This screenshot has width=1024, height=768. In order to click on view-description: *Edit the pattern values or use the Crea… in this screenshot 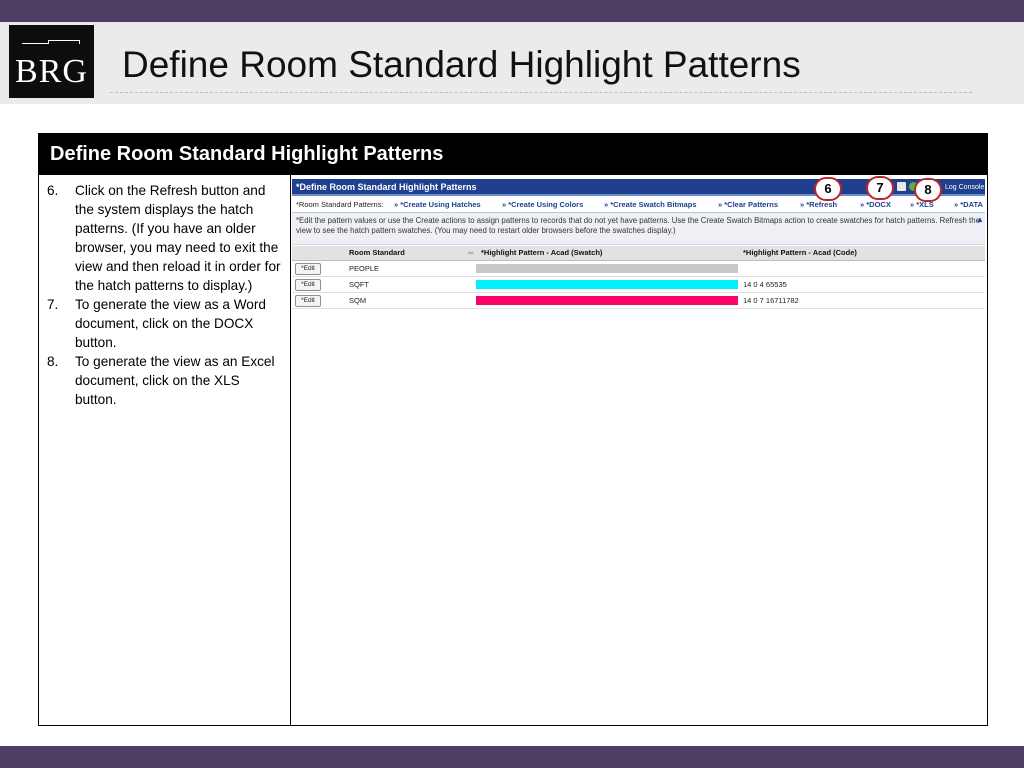, I will do `click(638, 229)`.